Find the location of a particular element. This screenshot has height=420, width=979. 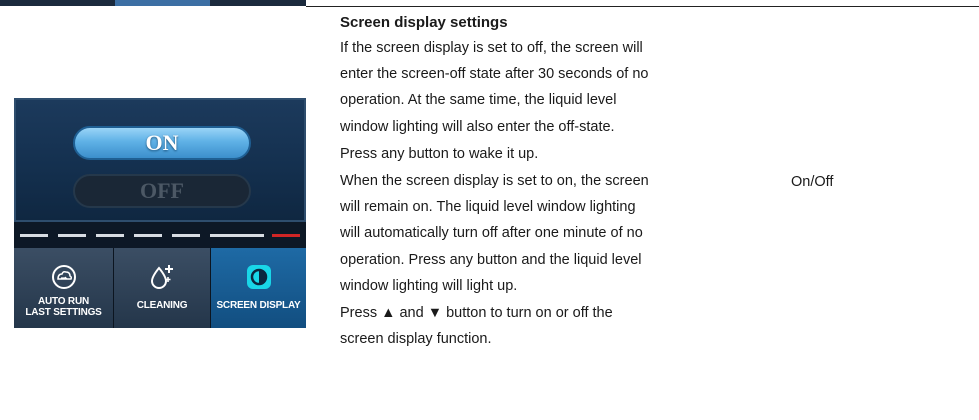

on-button: ON is located at coordinates (162, 143).